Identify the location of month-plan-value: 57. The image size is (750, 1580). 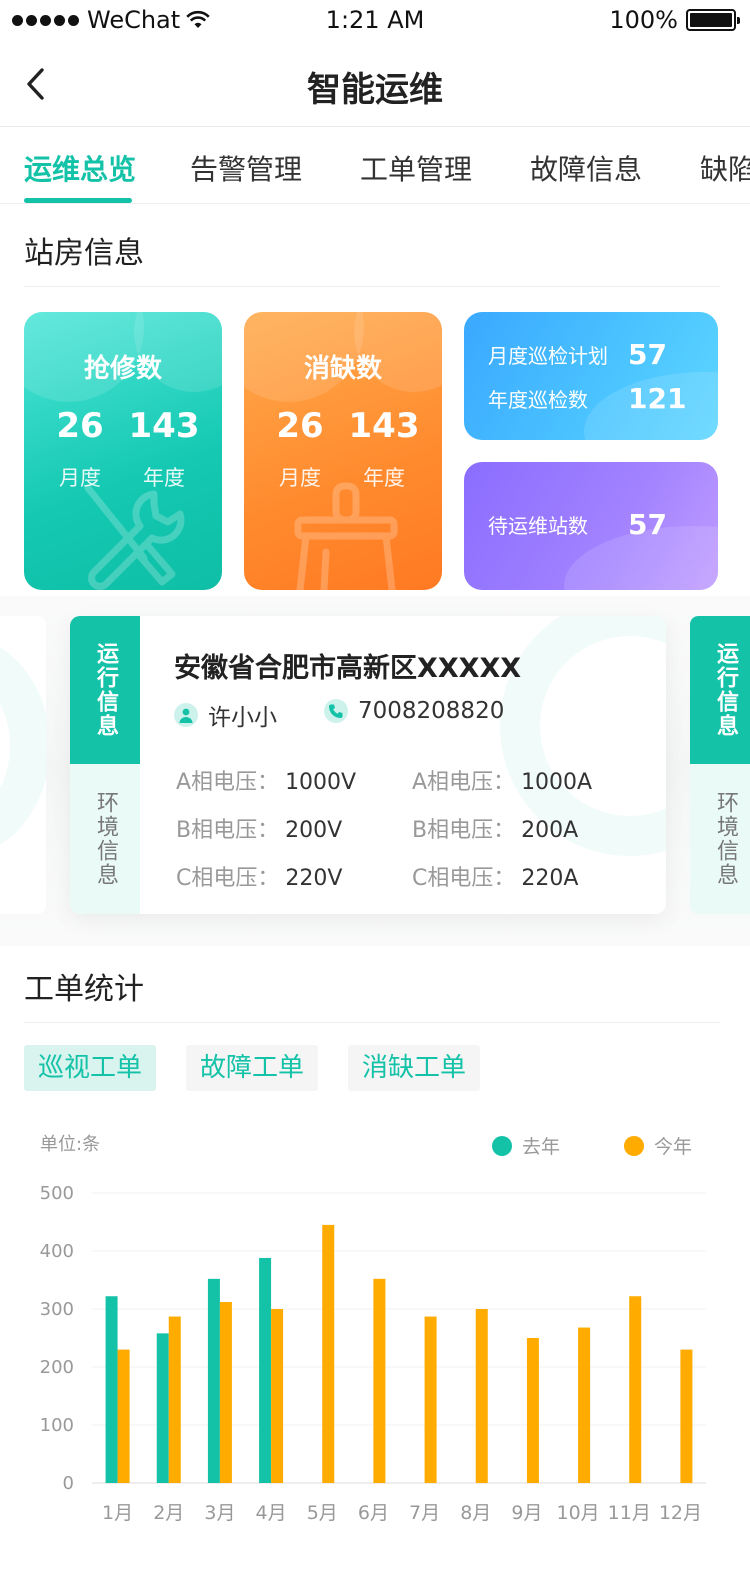
(647, 354).